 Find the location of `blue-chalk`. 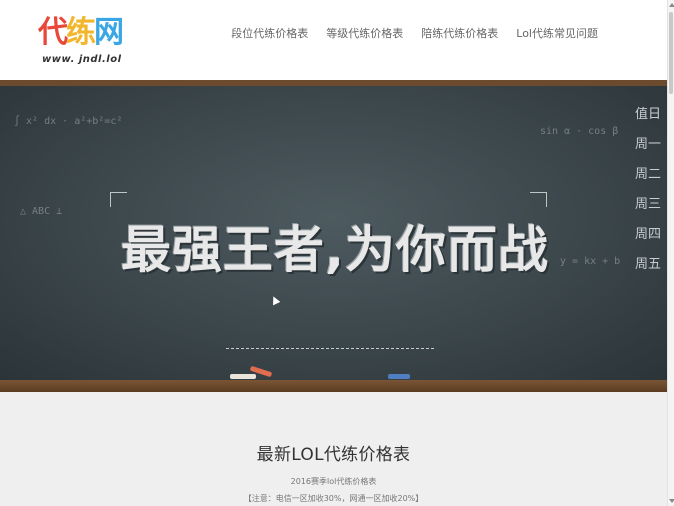

blue-chalk is located at coordinates (399, 376).